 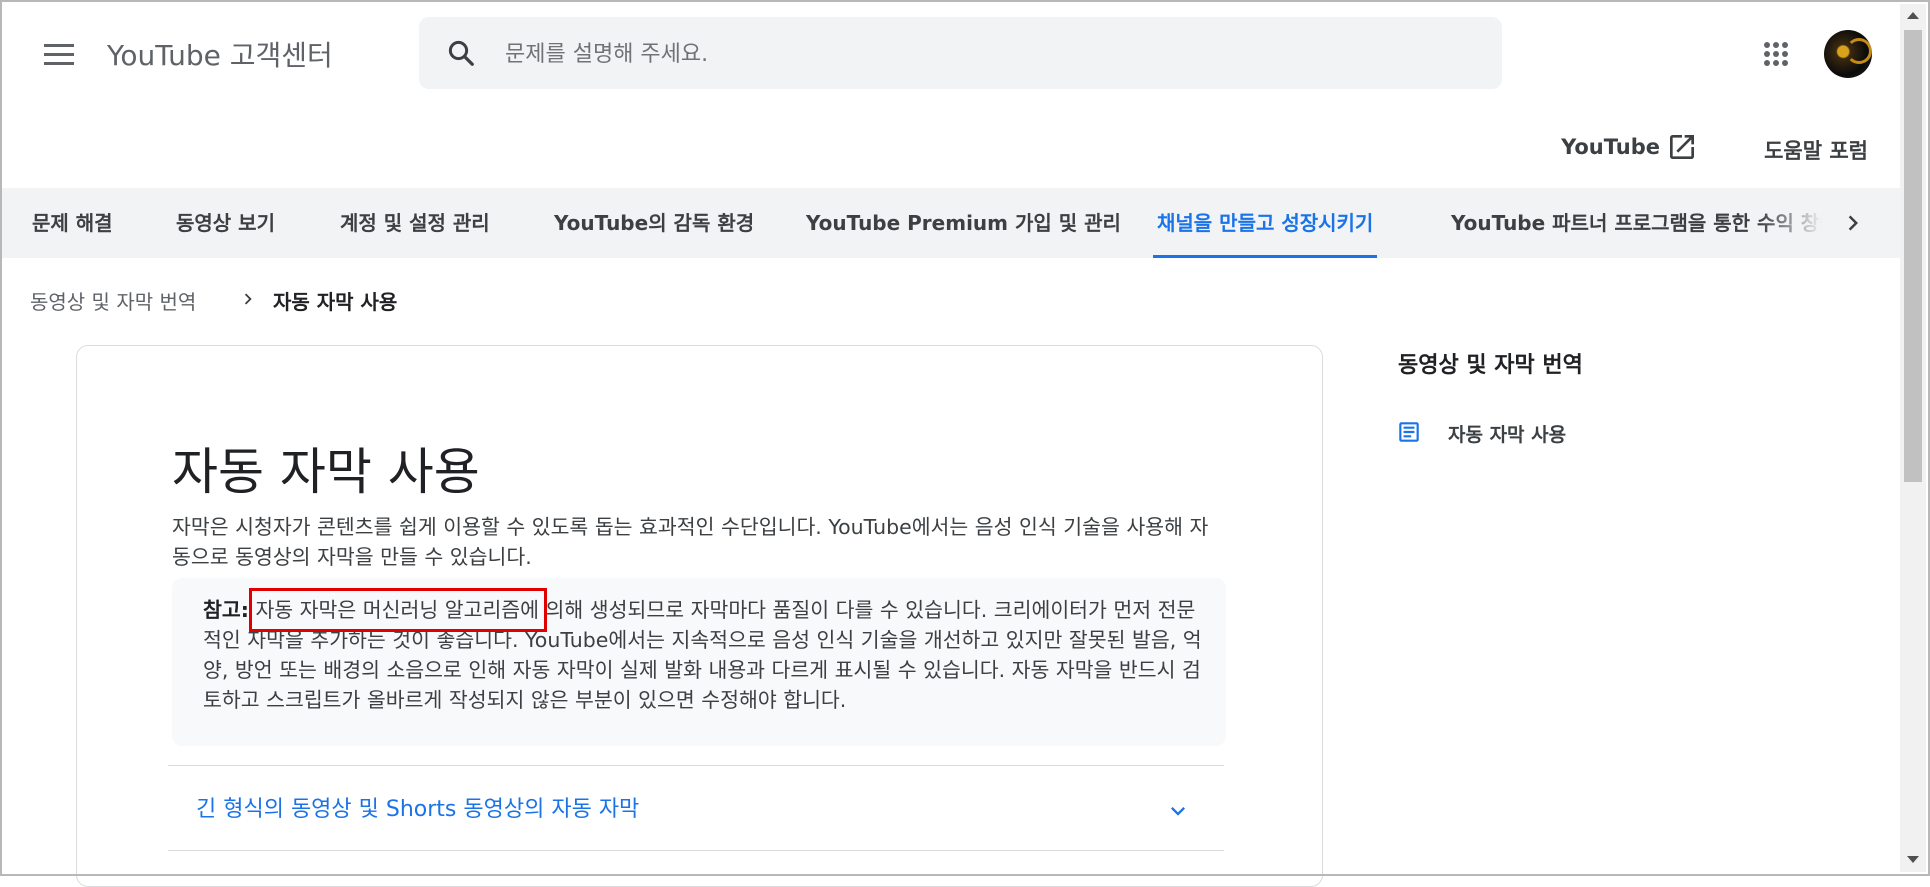 What do you see at coordinates (1913, 256) in the screenshot?
I see `scroll-thumb` at bounding box center [1913, 256].